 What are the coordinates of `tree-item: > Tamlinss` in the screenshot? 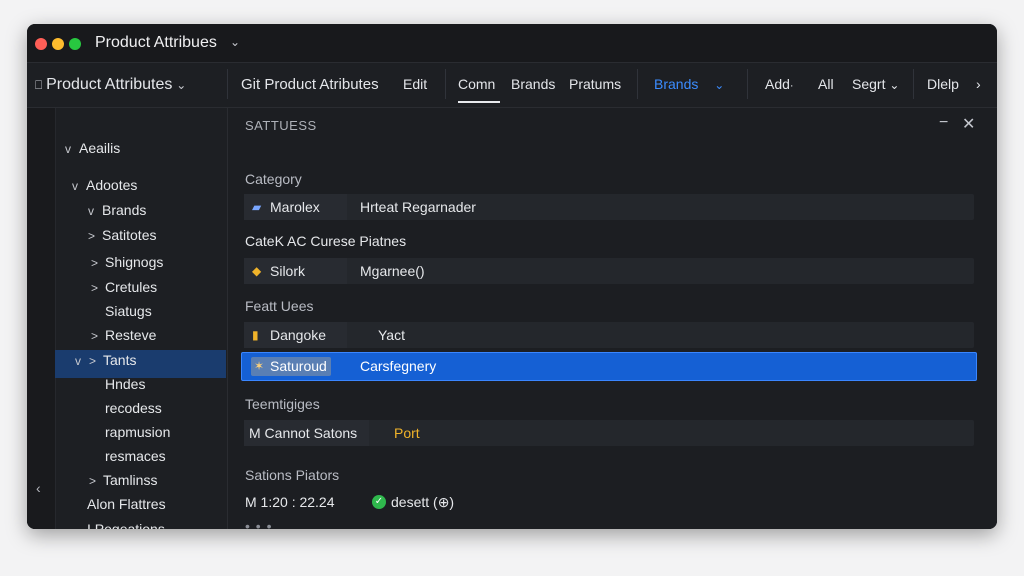 It's located at (123, 480).